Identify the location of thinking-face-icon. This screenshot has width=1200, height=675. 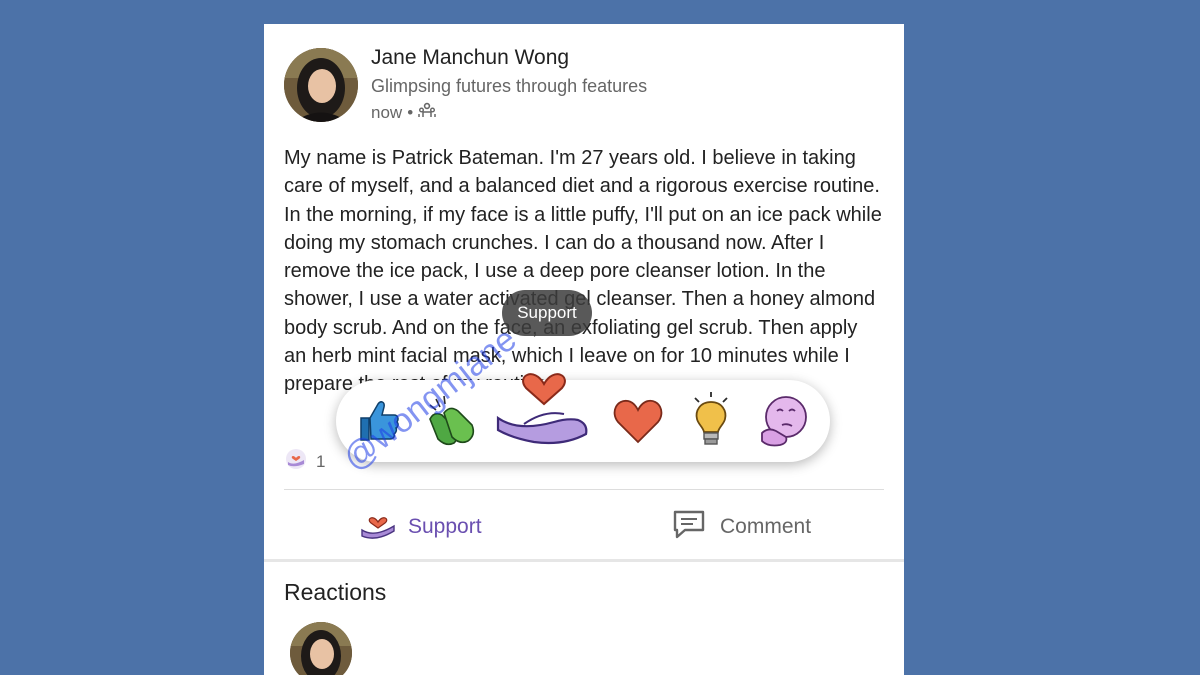
(784, 421).